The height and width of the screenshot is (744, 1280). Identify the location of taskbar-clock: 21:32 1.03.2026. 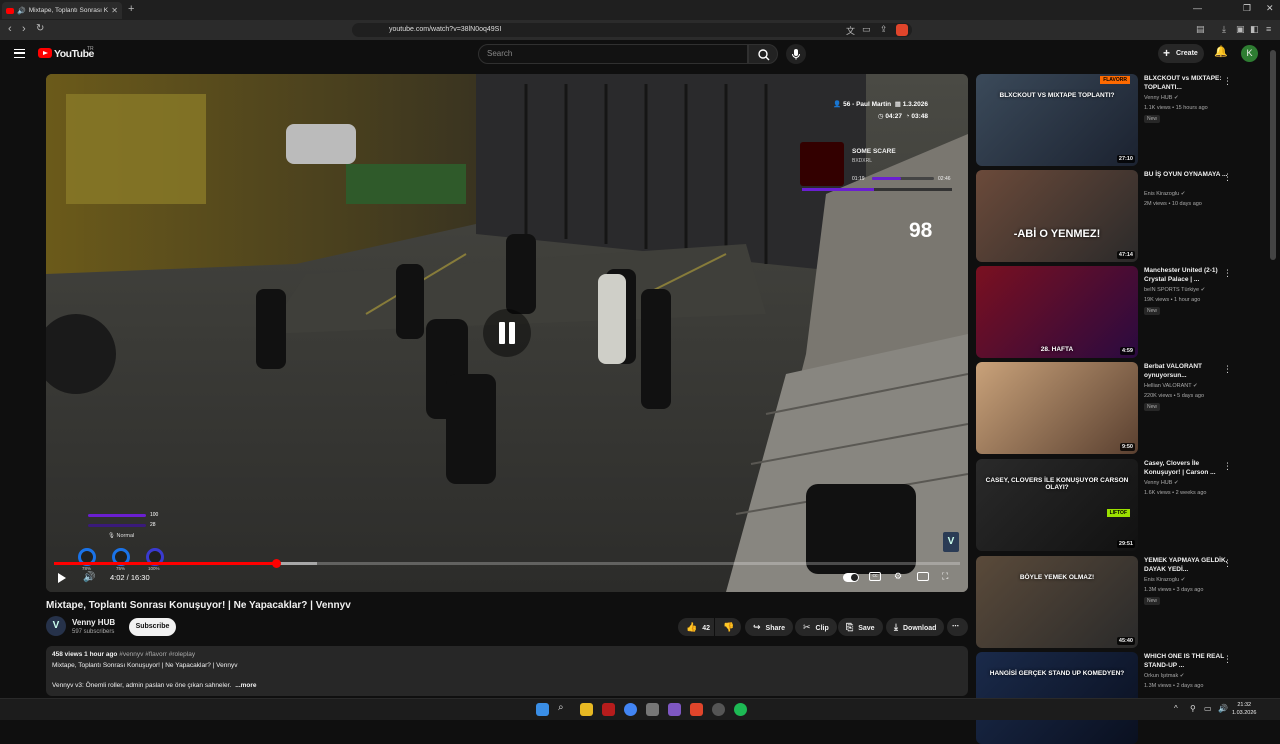
(1244, 709).